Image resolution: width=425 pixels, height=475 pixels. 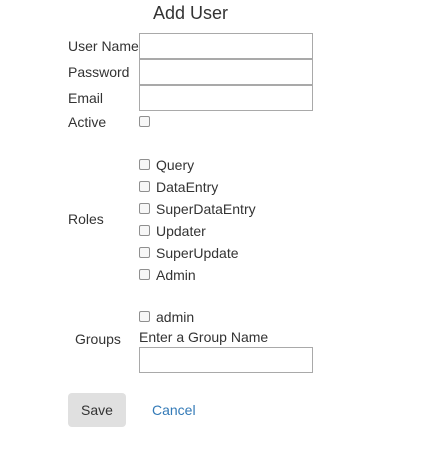 What do you see at coordinates (174, 410) in the screenshot?
I see `cancel-link: Cancel` at bounding box center [174, 410].